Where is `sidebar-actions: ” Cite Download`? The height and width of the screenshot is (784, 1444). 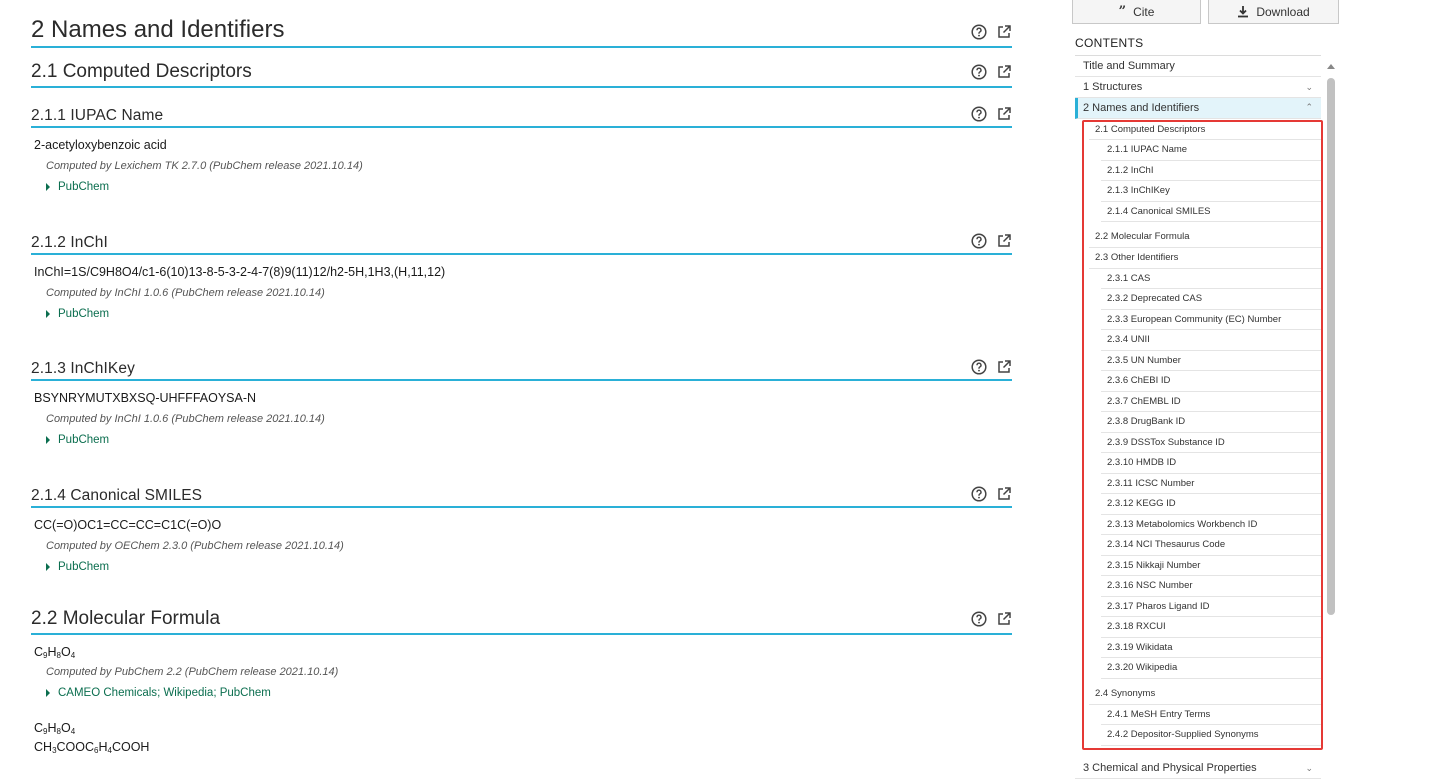
sidebar-actions: ” Cite Download is located at coordinates (1205, 12).